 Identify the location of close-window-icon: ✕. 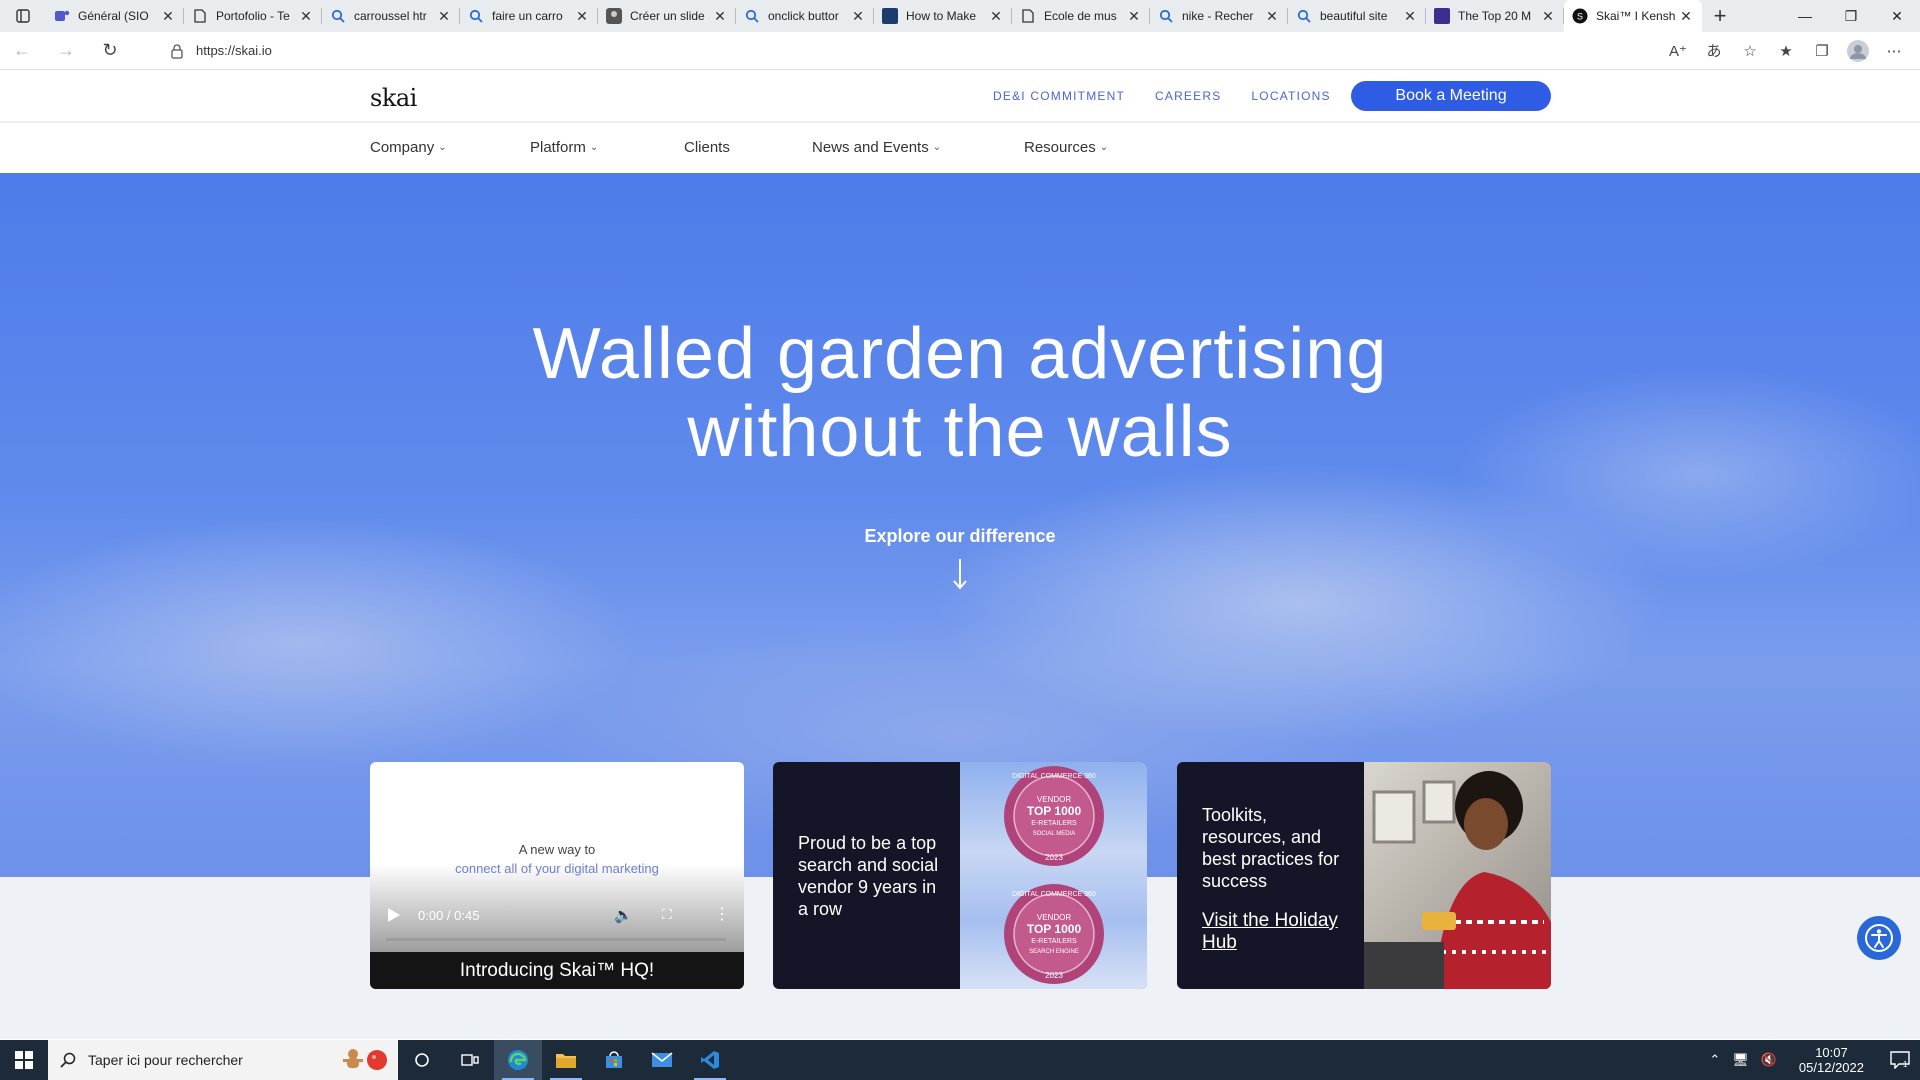
(1897, 16).